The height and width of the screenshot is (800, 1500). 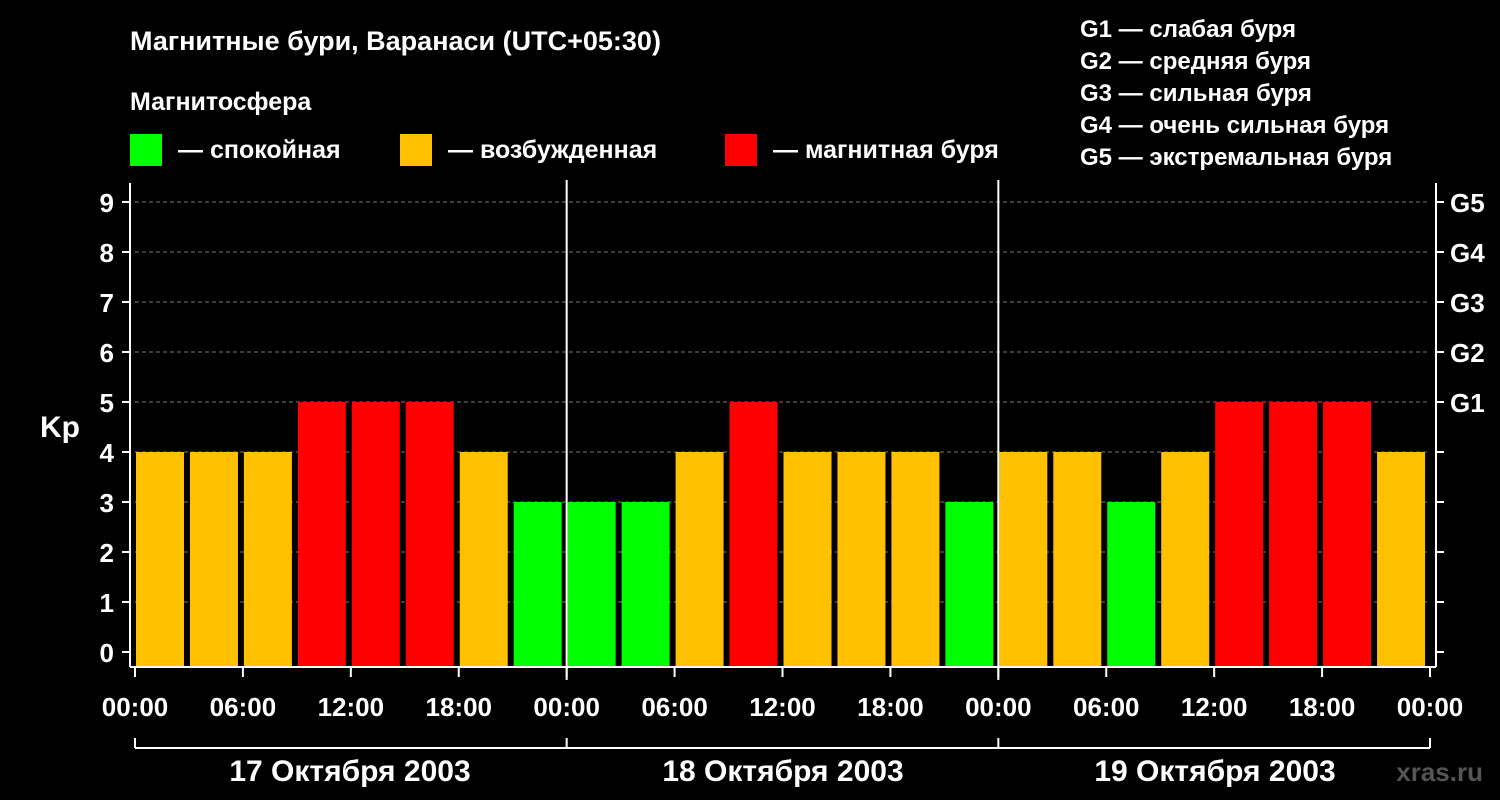 What do you see at coordinates (107, 303) in the screenshot?
I see `y-tick-label: 7` at bounding box center [107, 303].